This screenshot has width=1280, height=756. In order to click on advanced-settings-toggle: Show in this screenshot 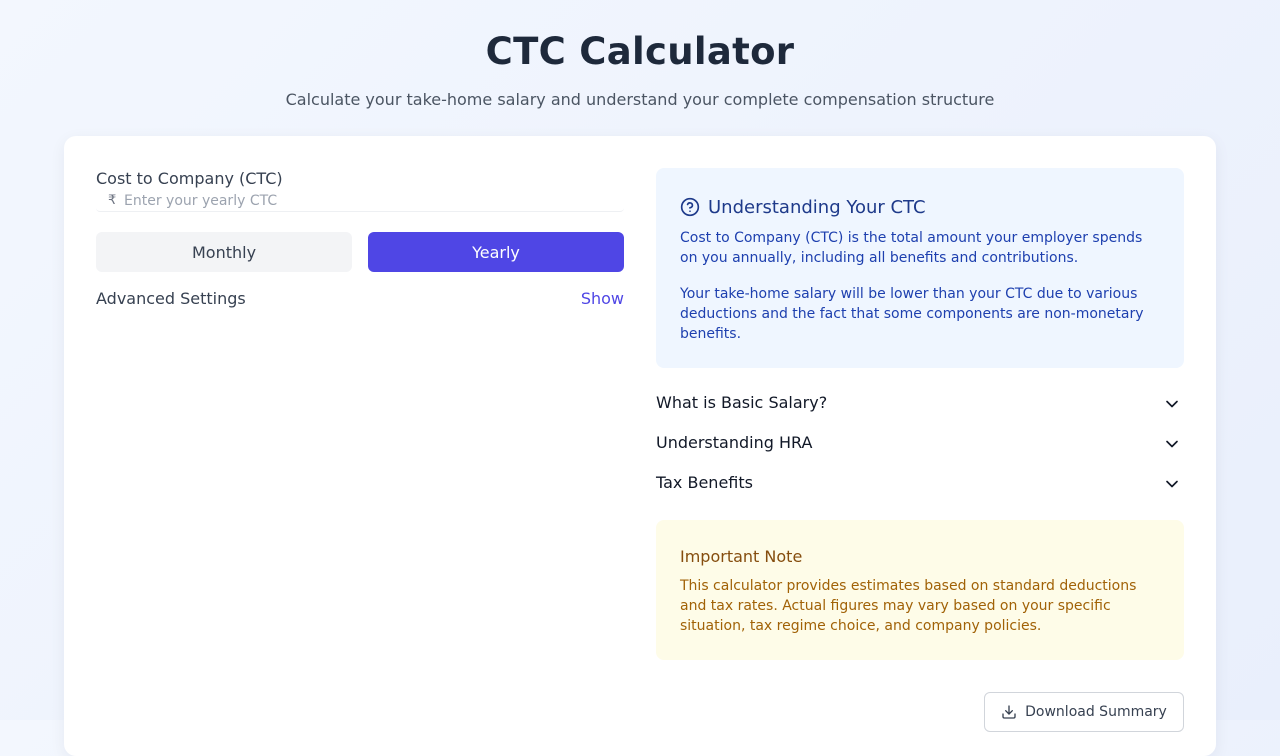, I will do `click(602, 298)`.